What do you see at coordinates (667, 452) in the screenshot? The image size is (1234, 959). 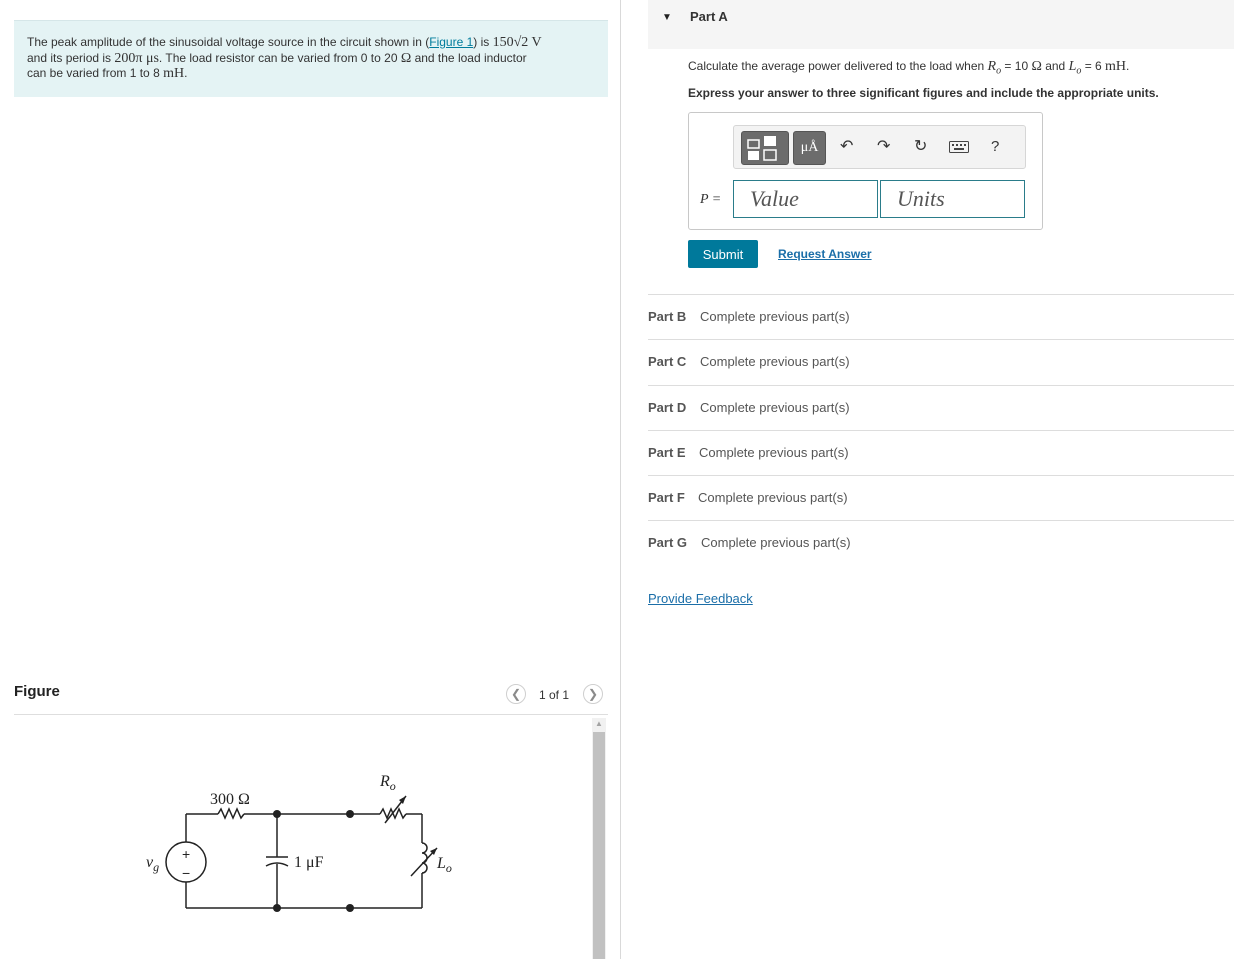 I see `part-name: Part E` at bounding box center [667, 452].